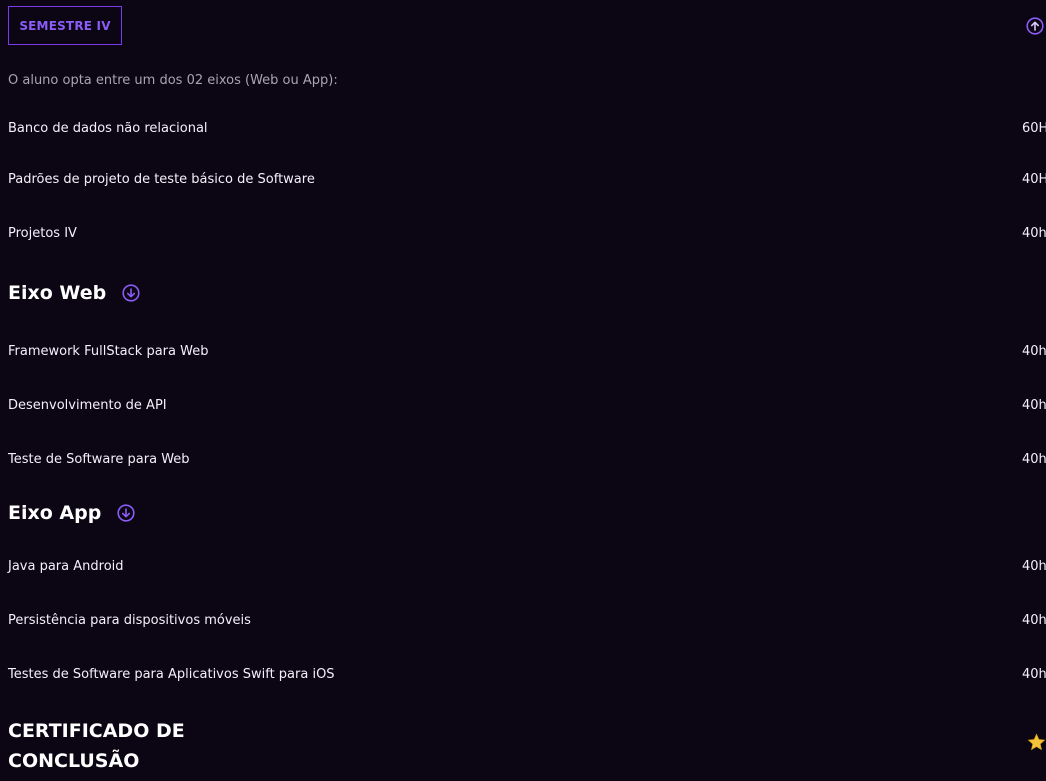  Describe the element at coordinates (527, 236) in the screenshot. I see `subject-row: Projetos IV 40h` at that location.